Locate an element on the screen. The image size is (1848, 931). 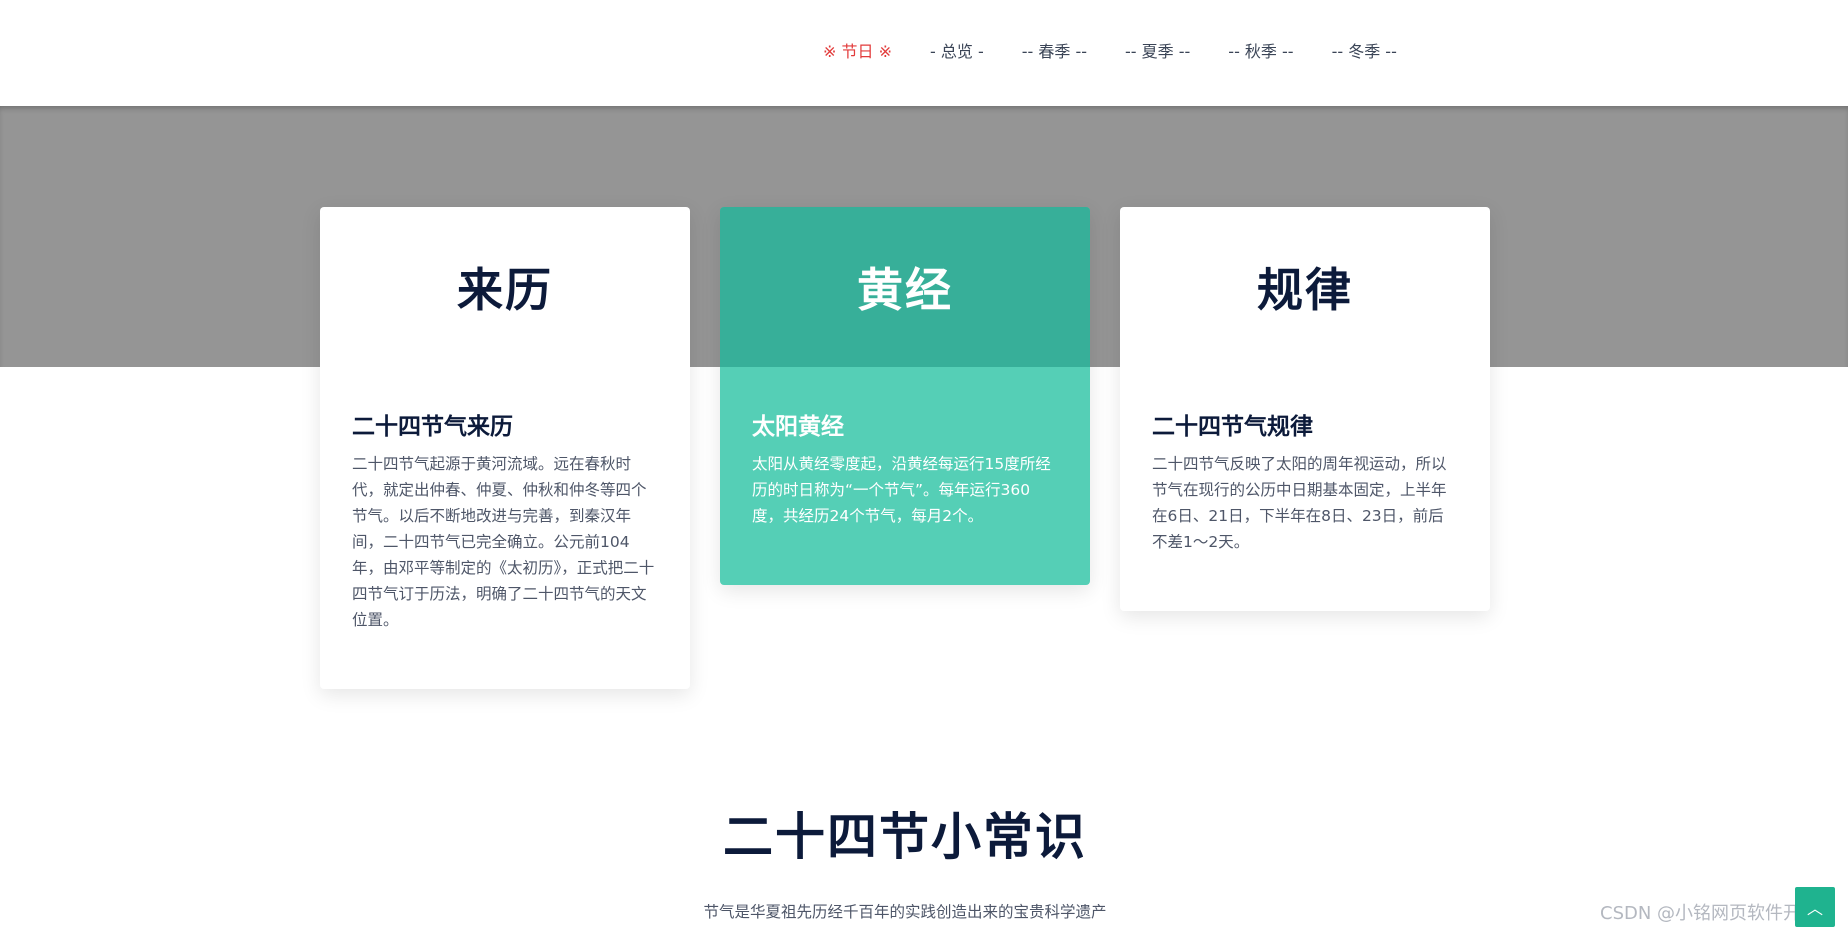
section-text: 节气是华夏祖先历经千百年的实践创造出来的宝贵科学遗产 is located at coordinates (905, 912).